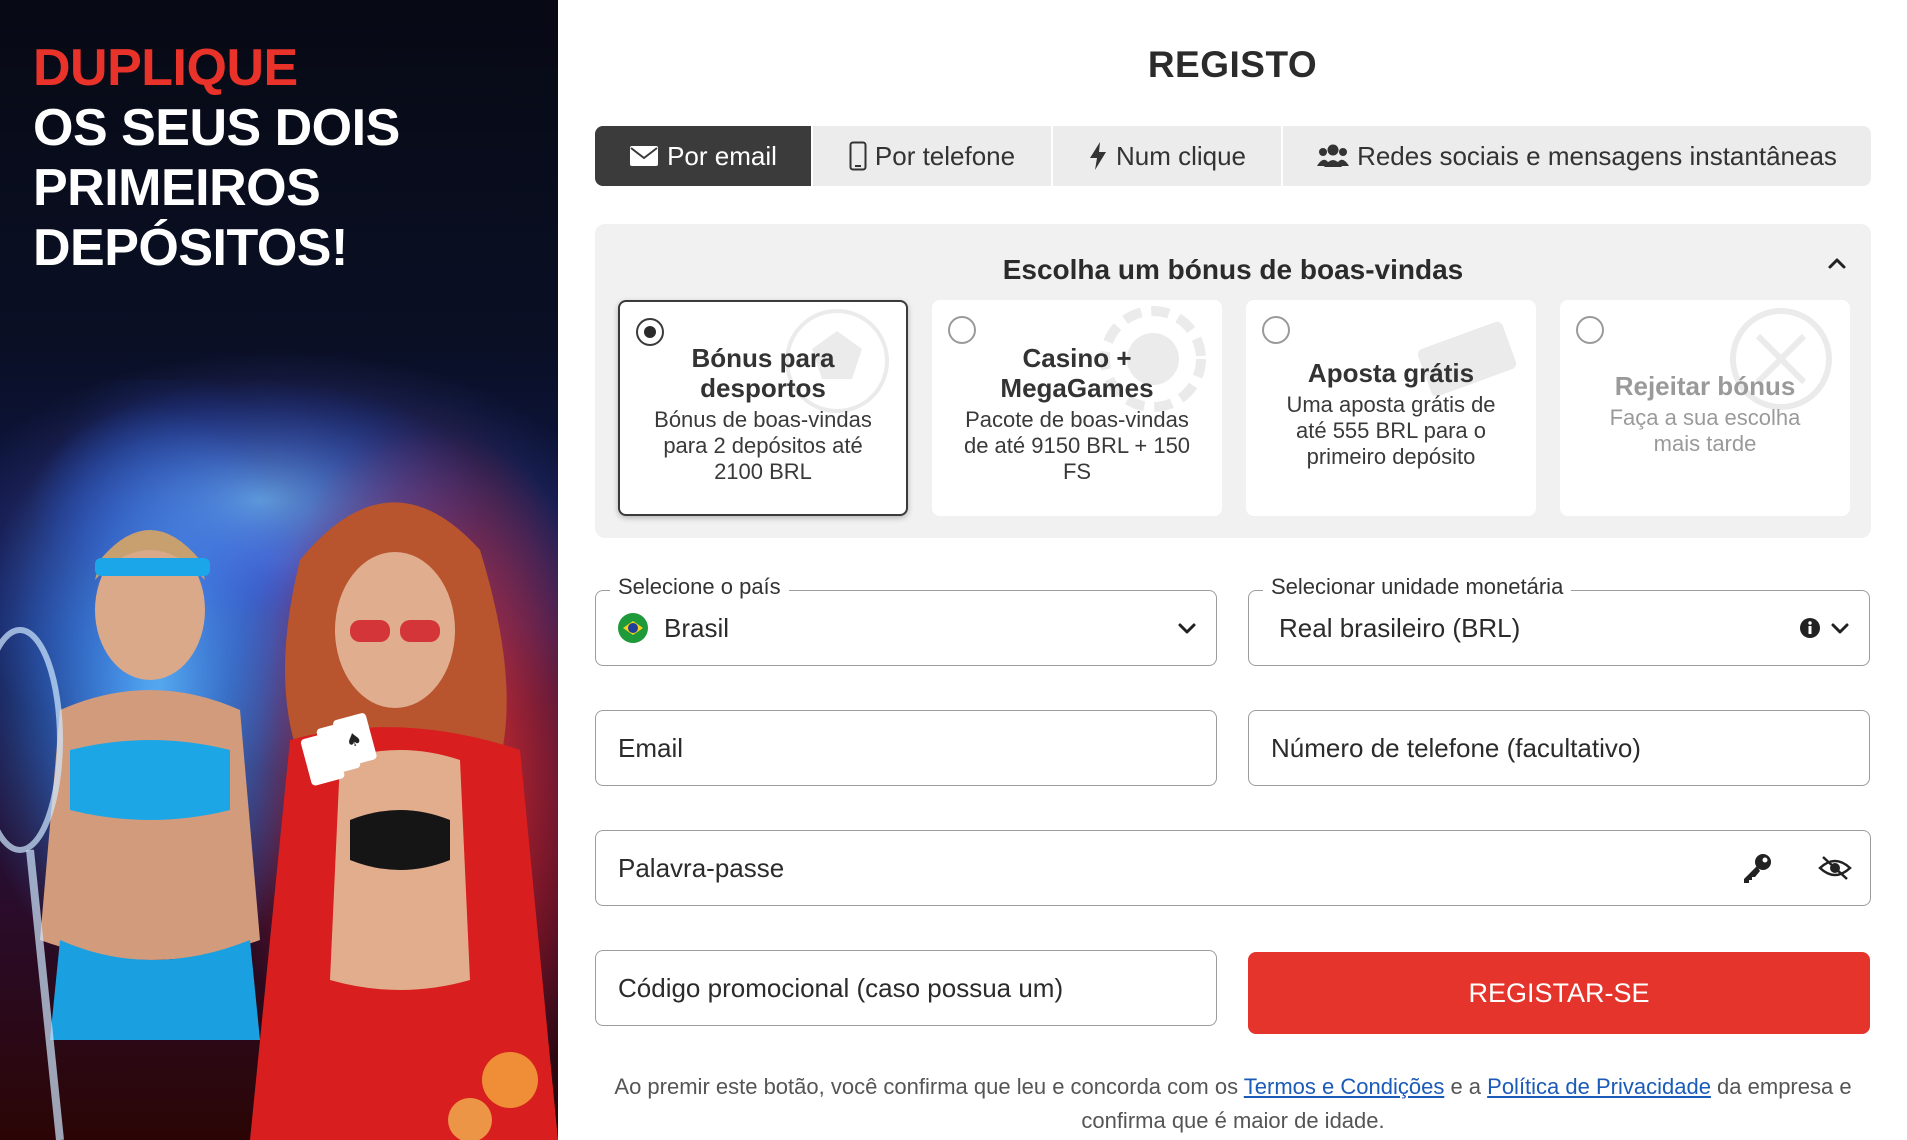  Describe the element at coordinates (699, 587) in the screenshot. I see `country-legend: Selecione o país` at that location.